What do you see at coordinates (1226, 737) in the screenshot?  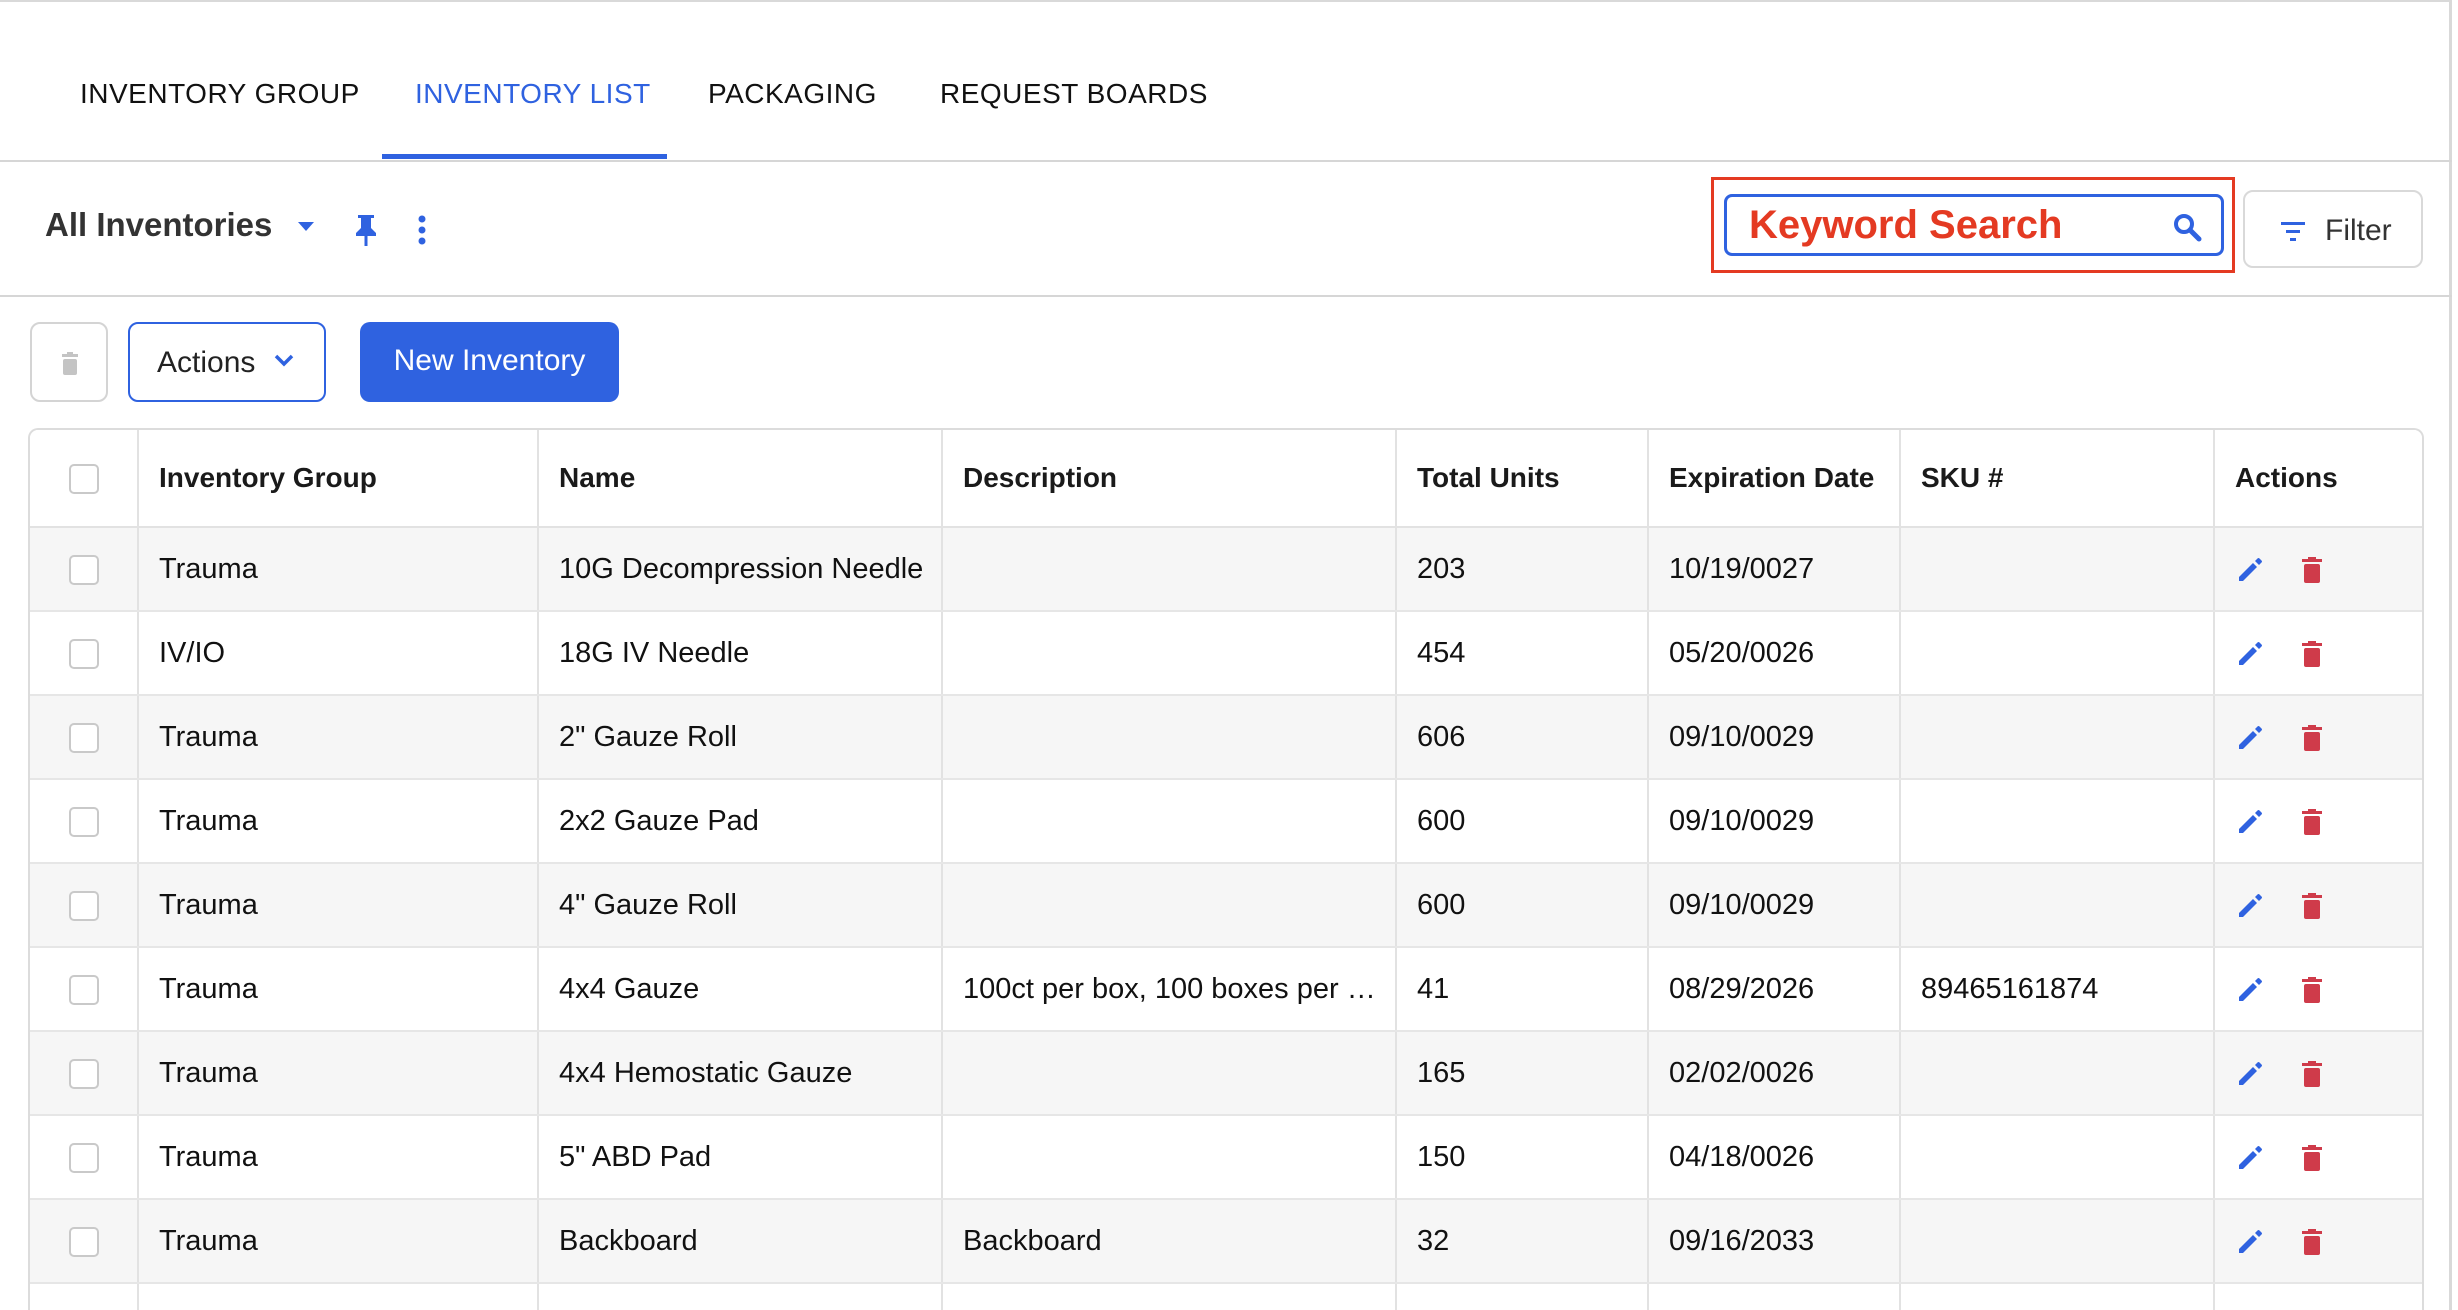 I see `table-row: Trauma 2" Gauze Roll 606 09/10/0029` at bounding box center [1226, 737].